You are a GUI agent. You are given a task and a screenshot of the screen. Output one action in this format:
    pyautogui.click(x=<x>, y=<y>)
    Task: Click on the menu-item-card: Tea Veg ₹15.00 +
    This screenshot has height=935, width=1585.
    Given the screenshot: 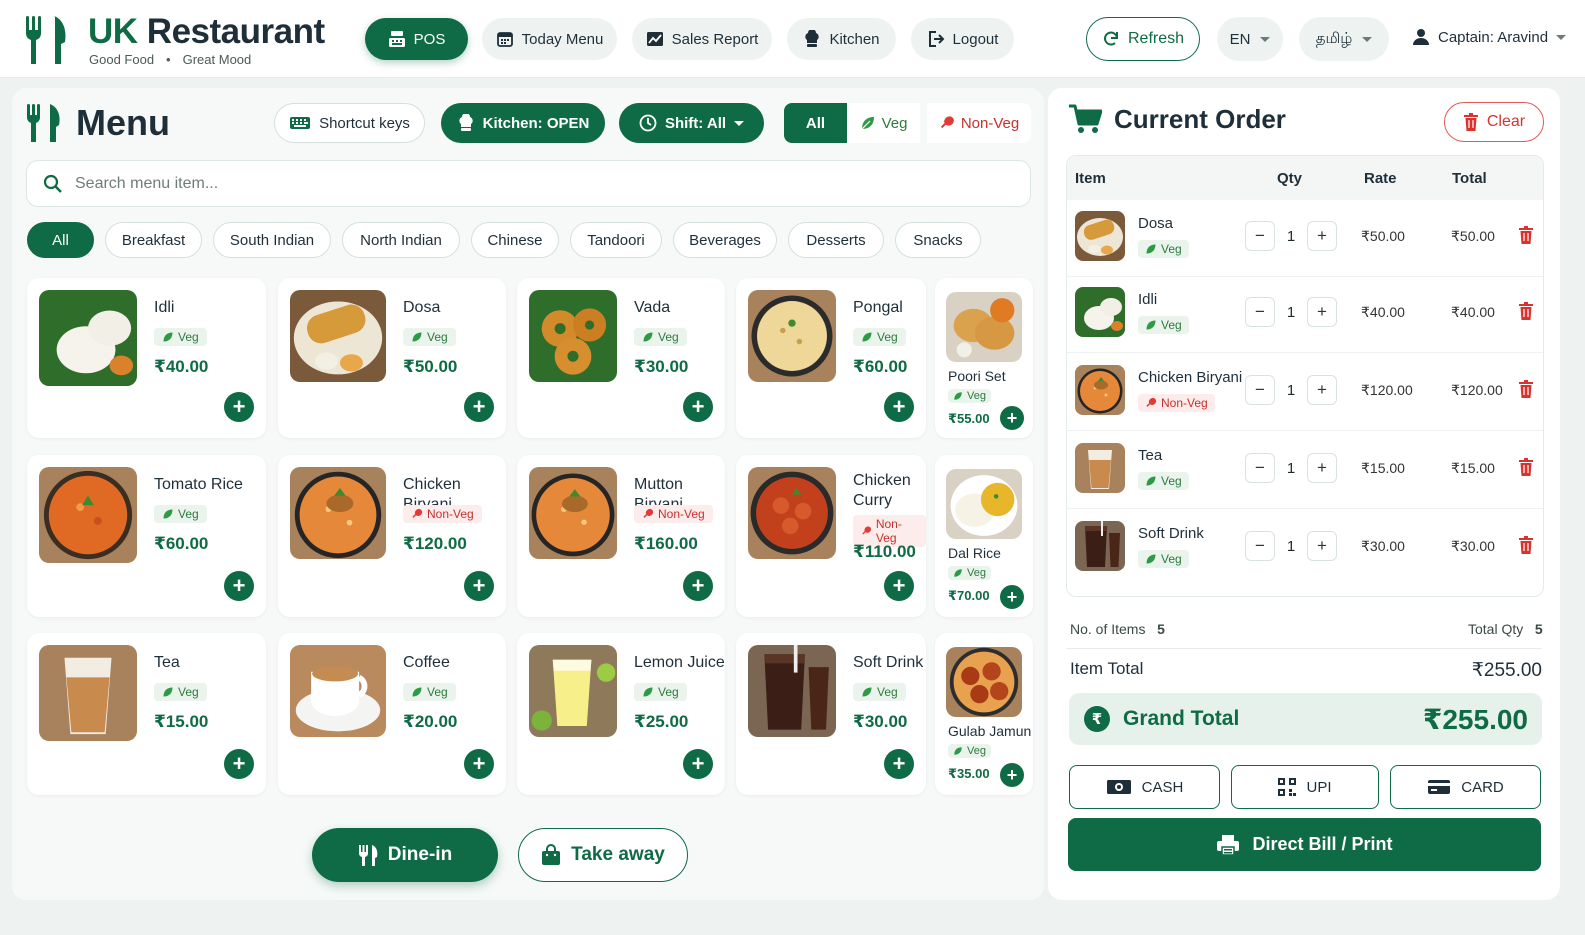 What is the action you would take?
    pyautogui.click(x=146, y=714)
    